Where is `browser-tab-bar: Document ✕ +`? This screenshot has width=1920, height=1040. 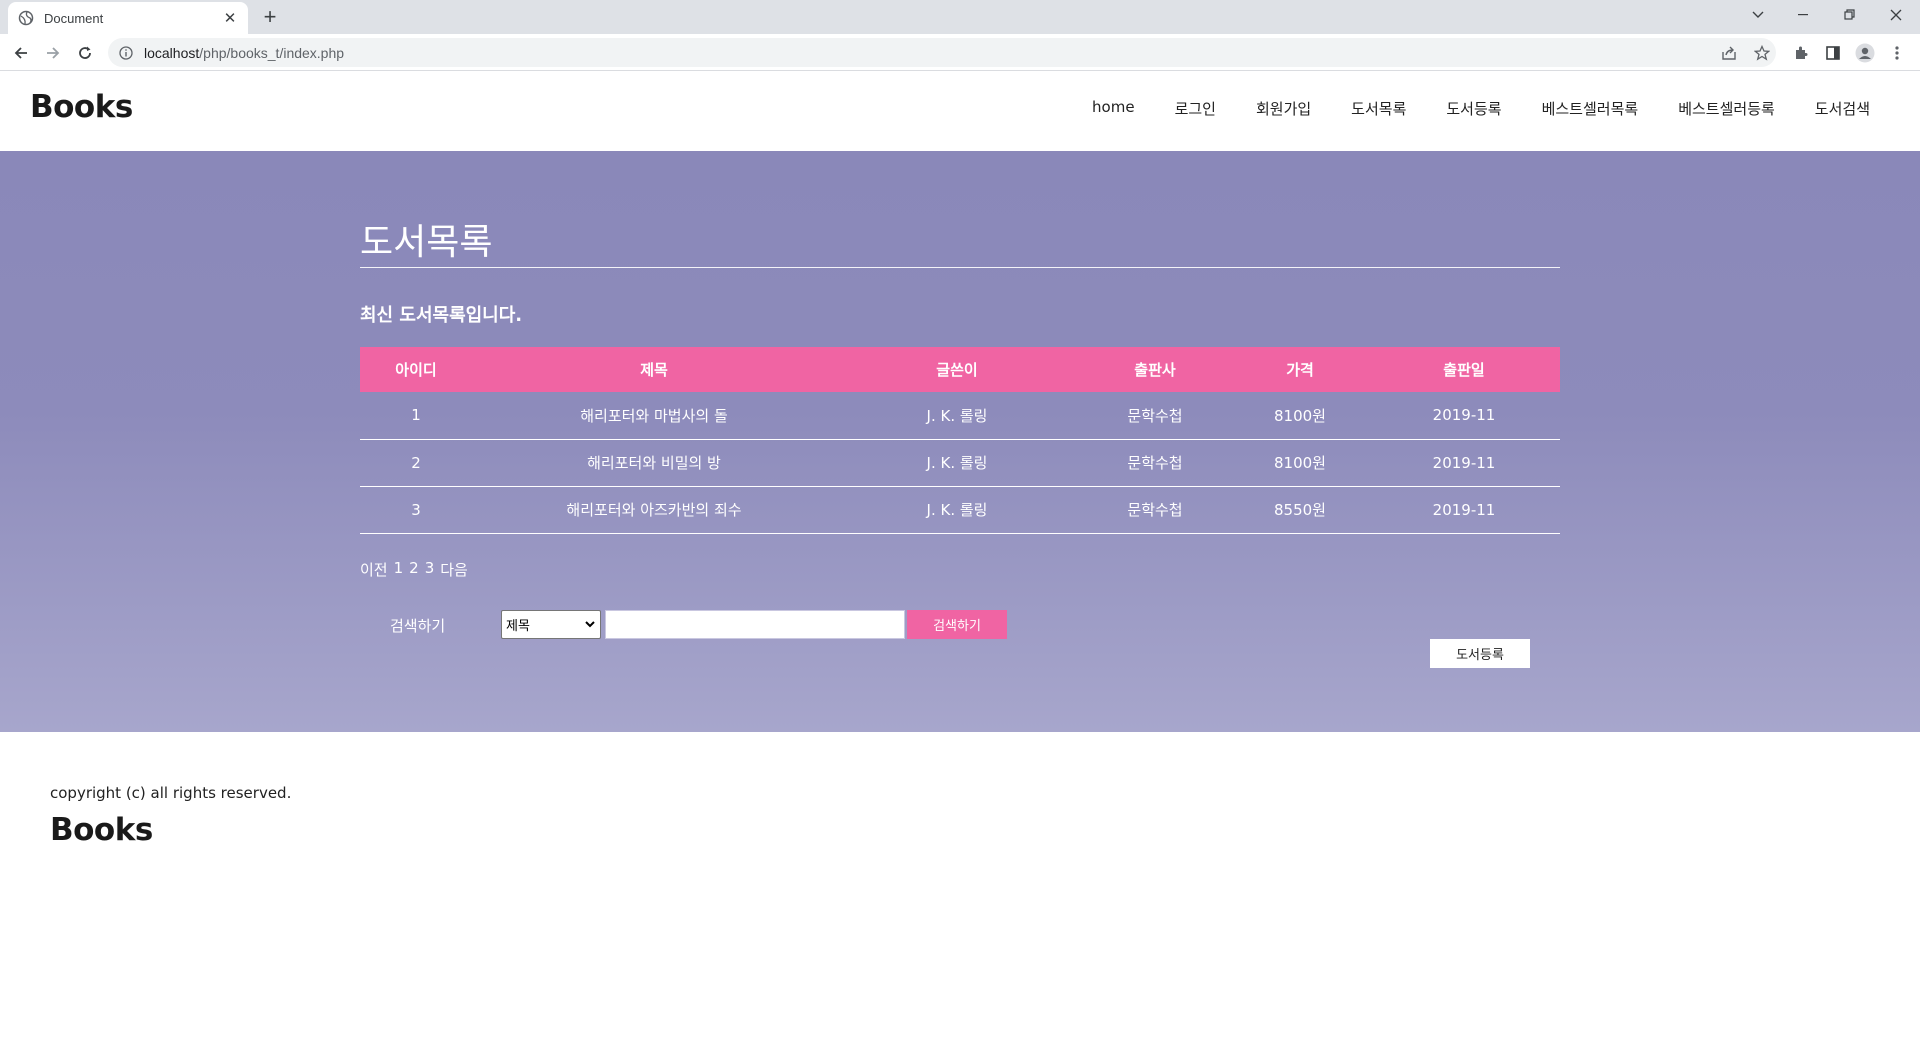 browser-tab-bar: Document ✕ + is located at coordinates (960, 17).